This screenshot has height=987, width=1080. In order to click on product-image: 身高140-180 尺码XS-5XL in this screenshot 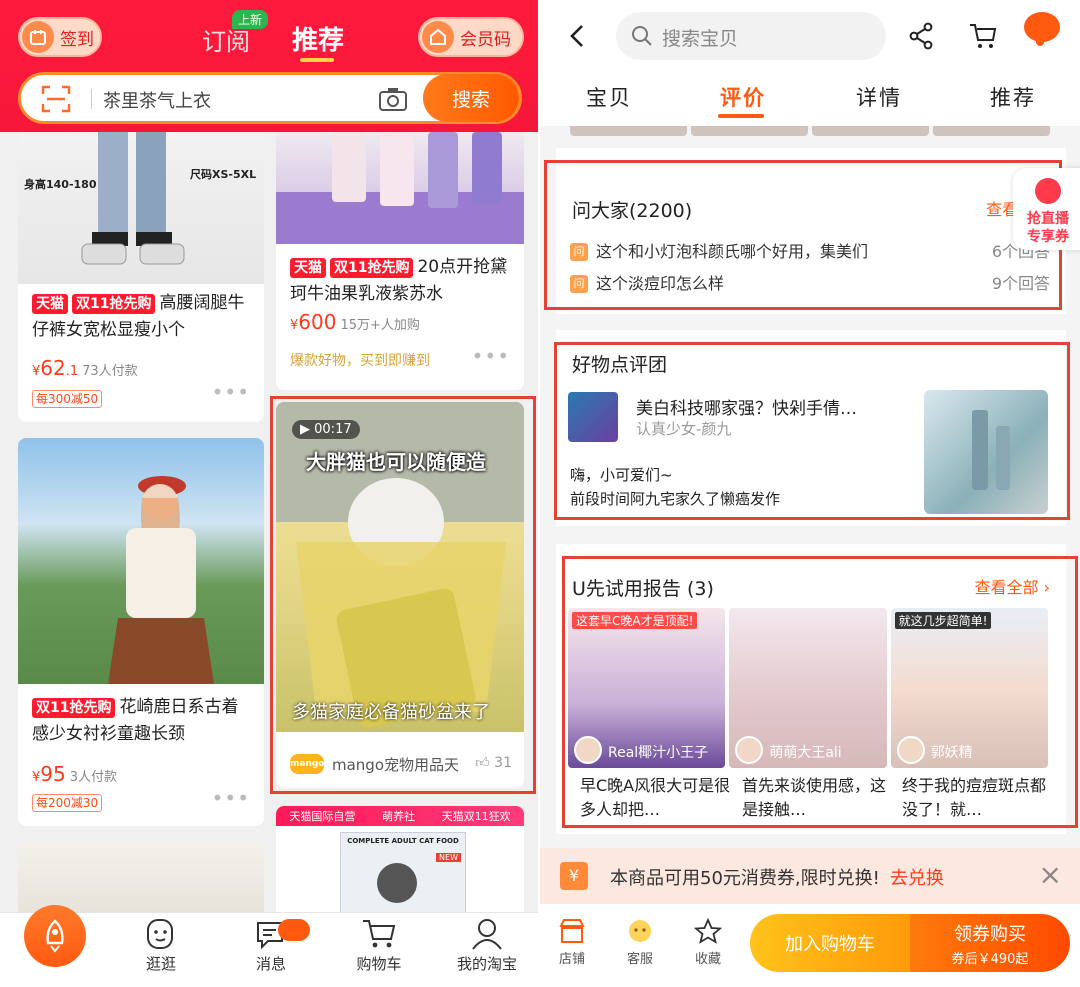, I will do `click(141, 208)`.